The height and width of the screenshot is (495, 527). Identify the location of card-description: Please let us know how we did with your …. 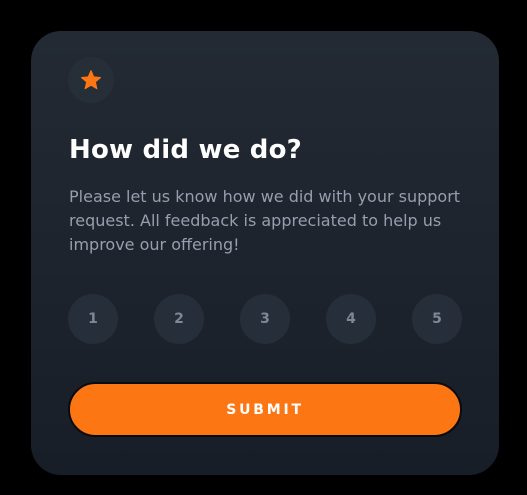
(265, 220).